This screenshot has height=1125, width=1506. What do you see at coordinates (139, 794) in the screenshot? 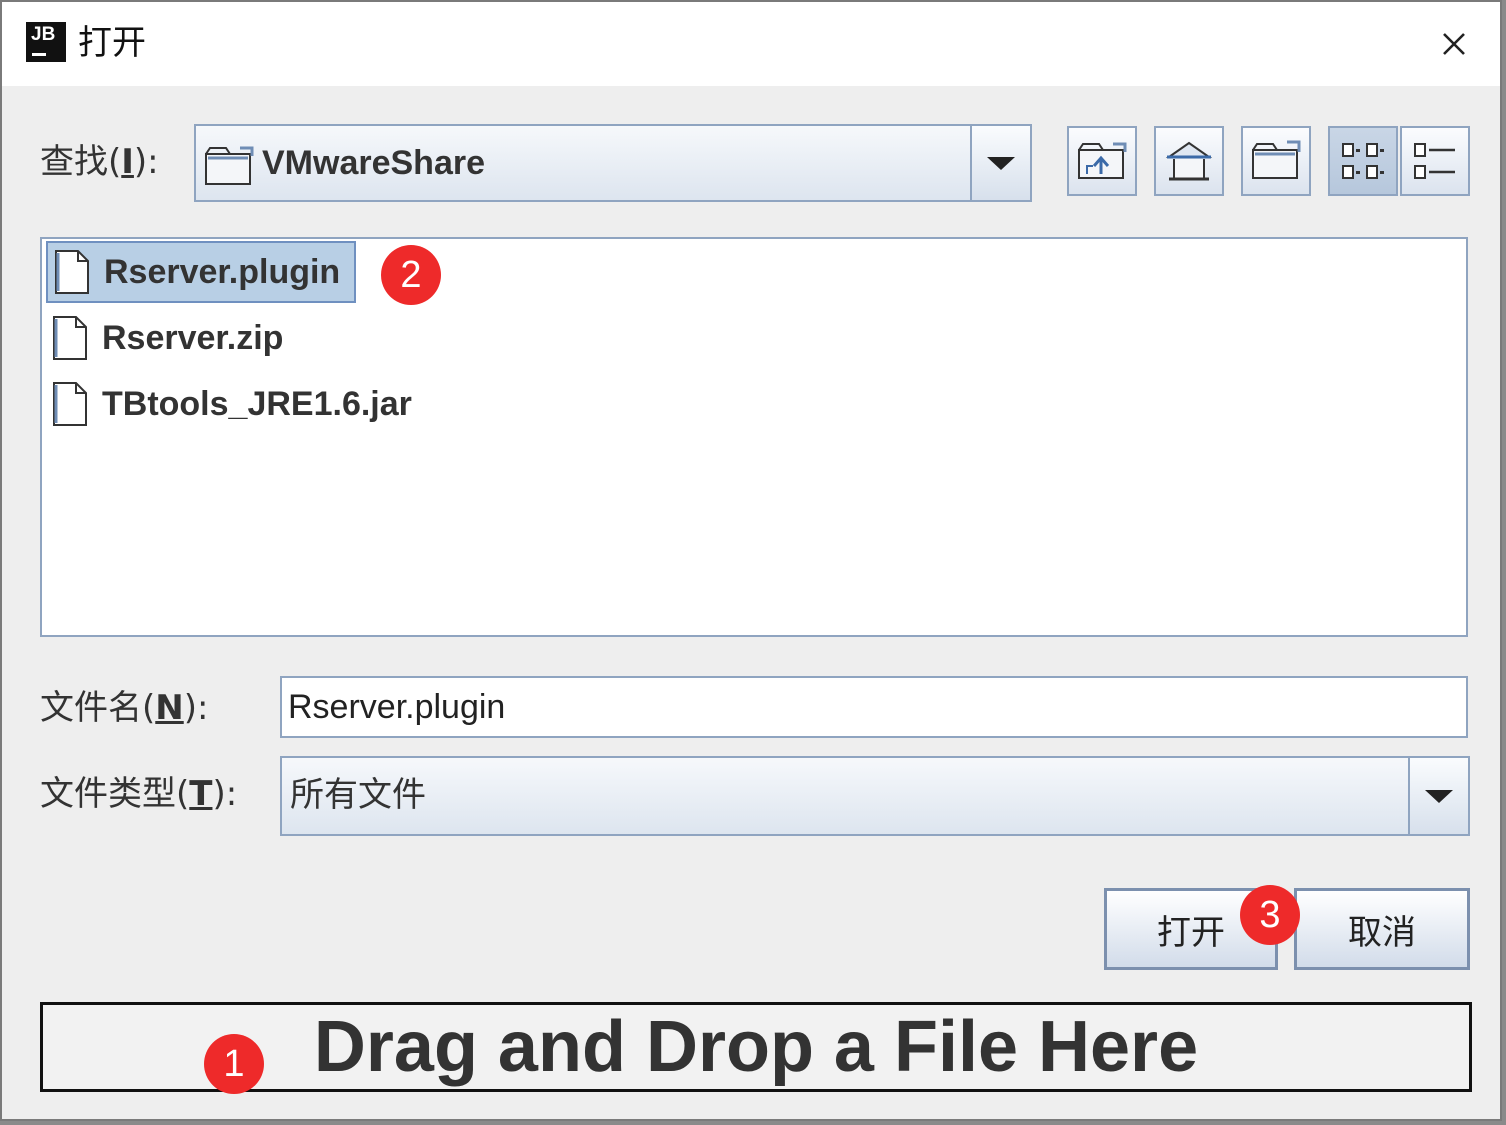
I see `filetype-label: 文件类型(T):` at bounding box center [139, 794].